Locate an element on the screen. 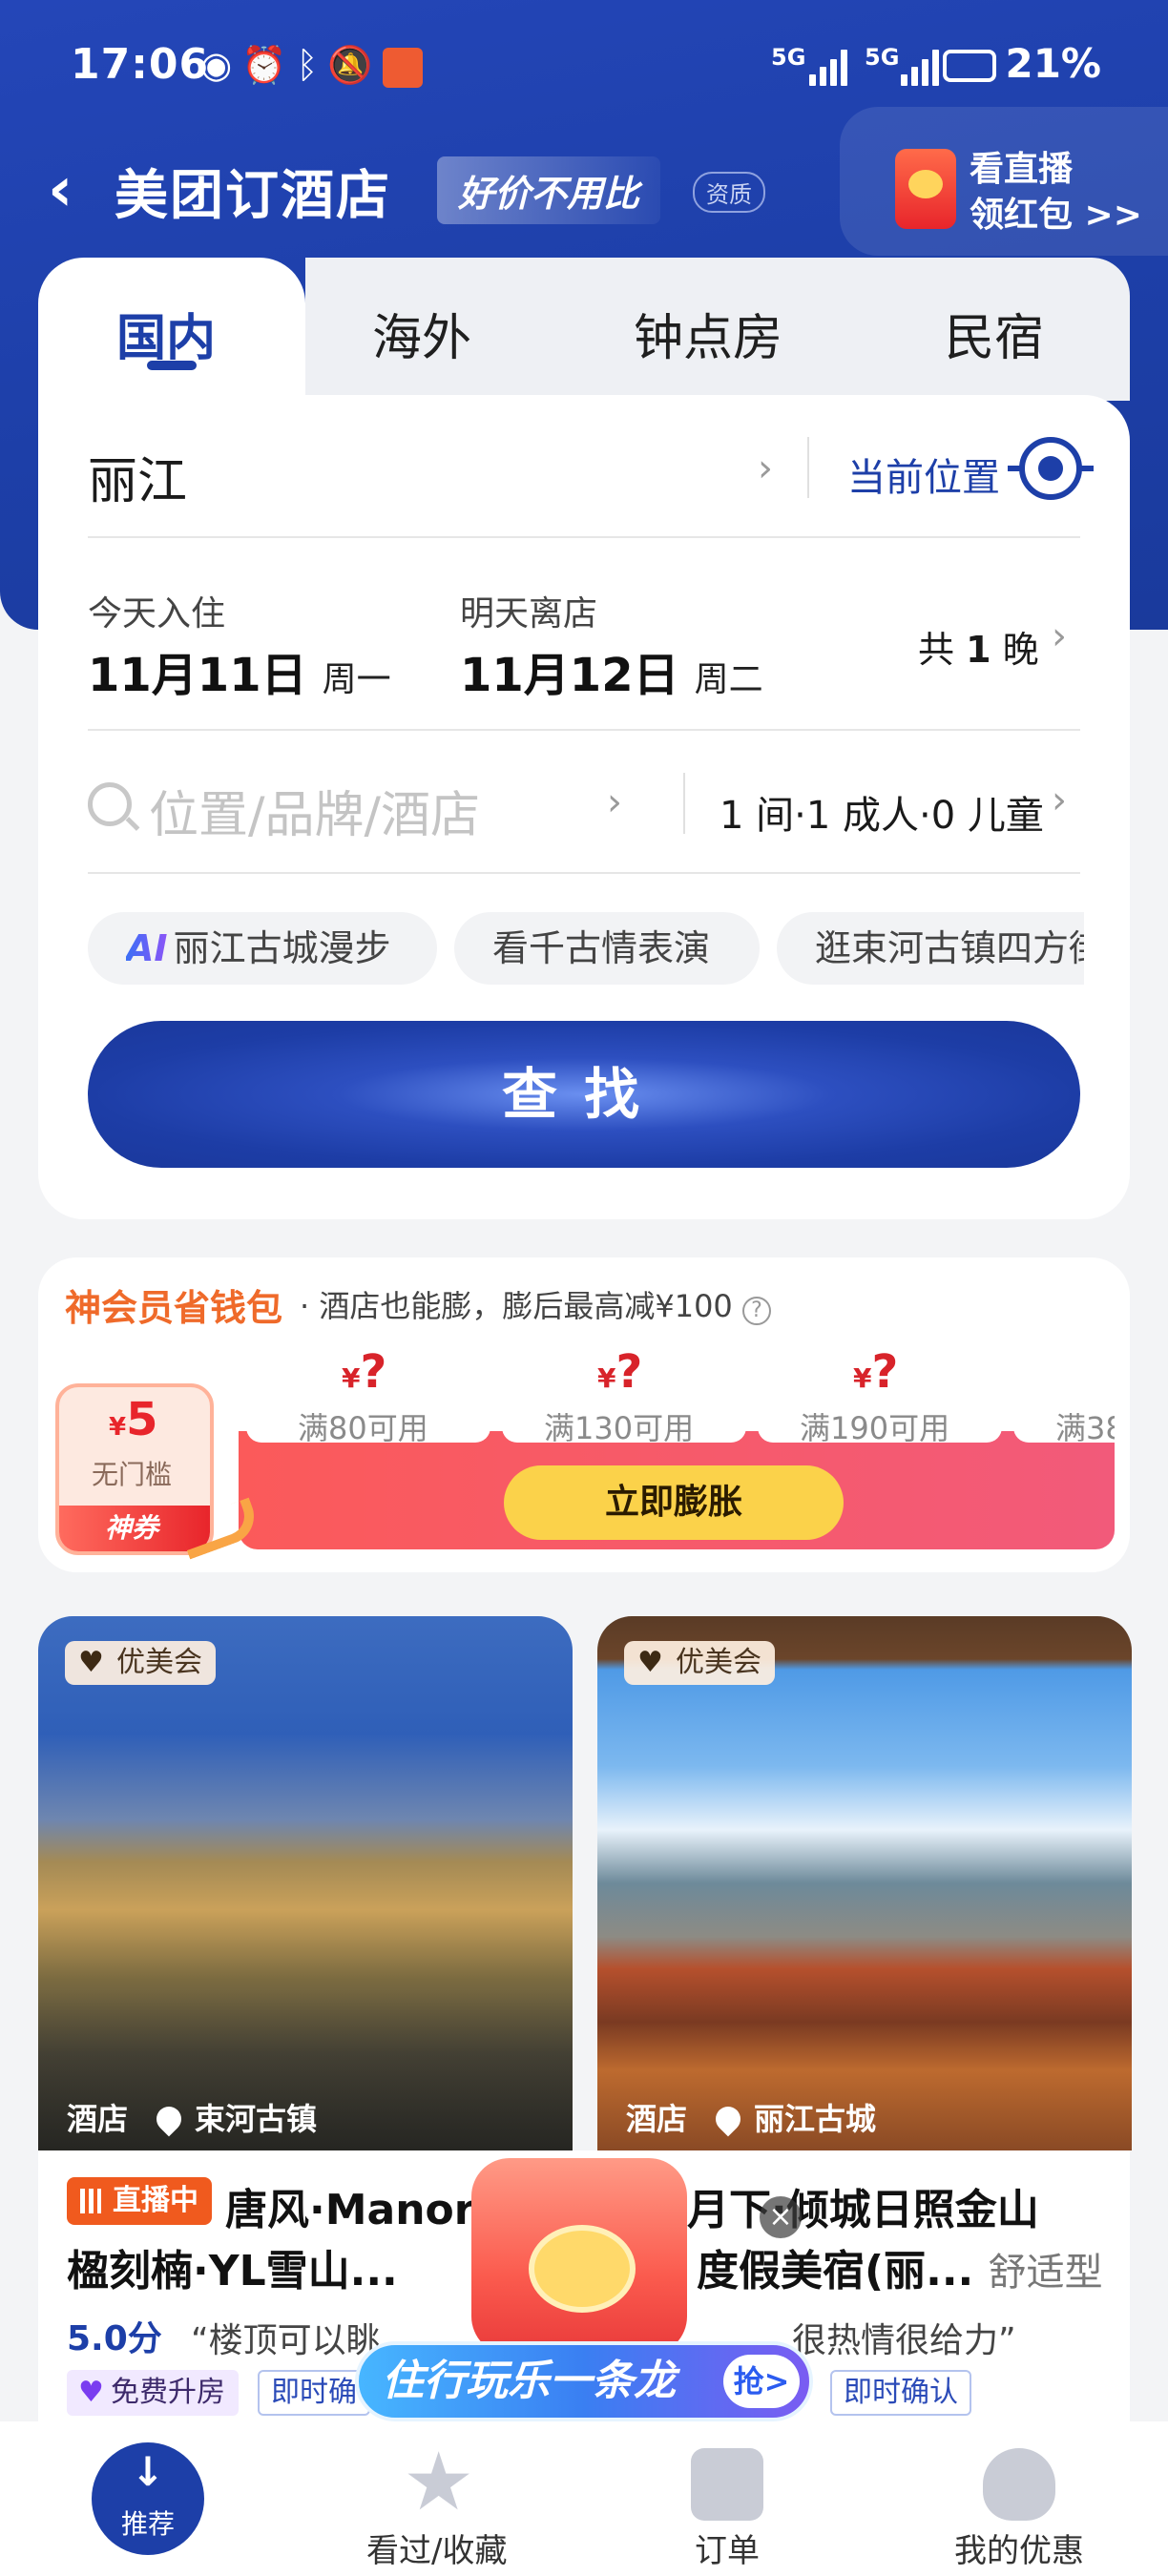  coupon-condition: 满38 is located at coordinates (1085, 1428).